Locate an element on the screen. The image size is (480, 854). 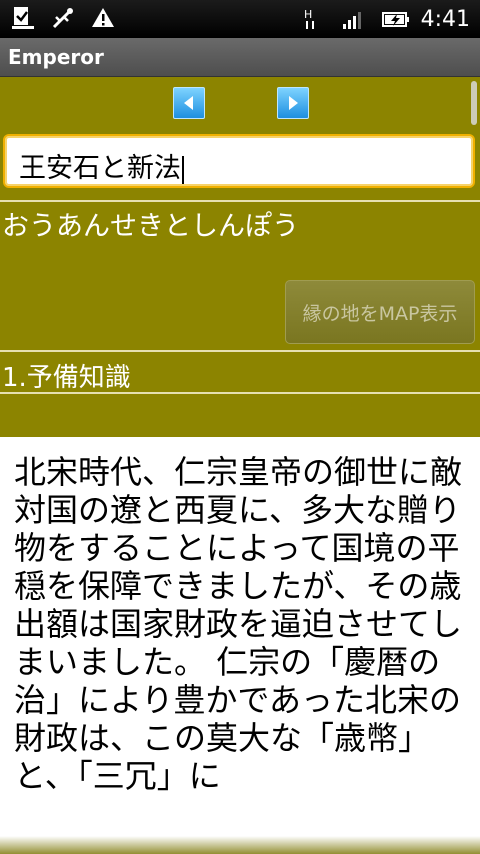
status-bar: H 4:41 is located at coordinates (240, 19).